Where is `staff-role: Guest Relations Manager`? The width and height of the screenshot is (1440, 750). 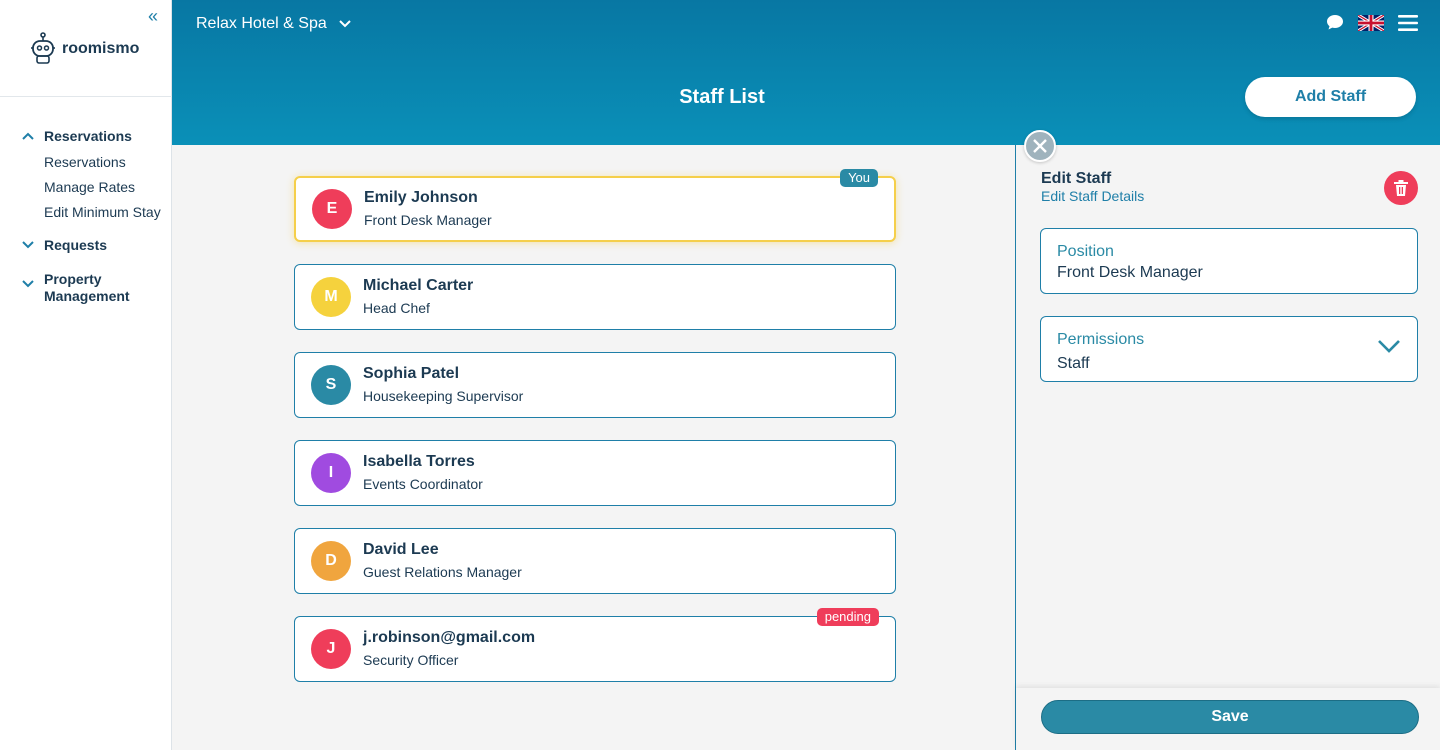
staff-role: Guest Relations Manager is located at coordinates (442, 572).